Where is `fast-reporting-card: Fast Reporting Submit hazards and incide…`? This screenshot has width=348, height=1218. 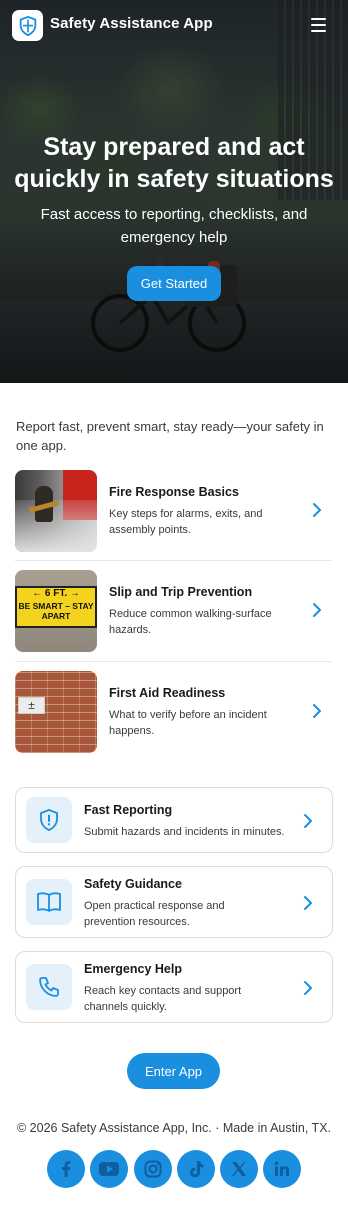 fast-reporting-card: Fast Reporting Submit hazards and incide… is located at coordinates (174, 820).